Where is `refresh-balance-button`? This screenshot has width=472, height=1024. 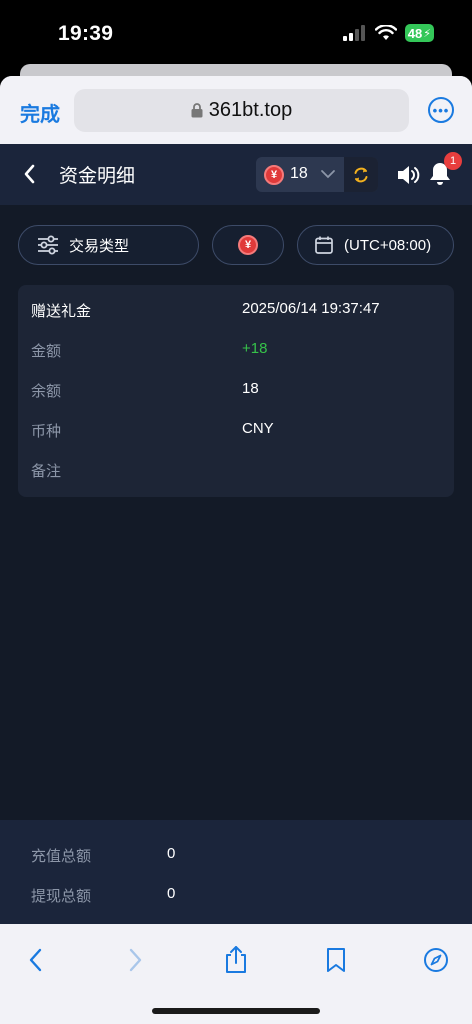 refresh-balance-button is located at coordinates (361, 174).